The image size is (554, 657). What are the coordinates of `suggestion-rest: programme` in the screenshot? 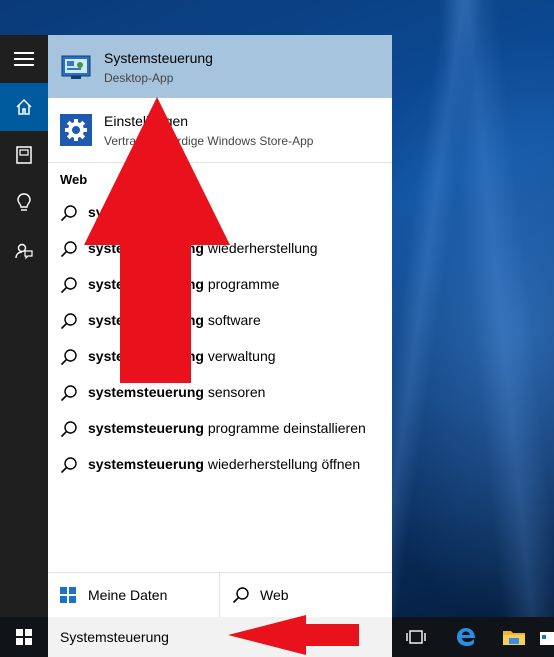 It's located at (241, 284).